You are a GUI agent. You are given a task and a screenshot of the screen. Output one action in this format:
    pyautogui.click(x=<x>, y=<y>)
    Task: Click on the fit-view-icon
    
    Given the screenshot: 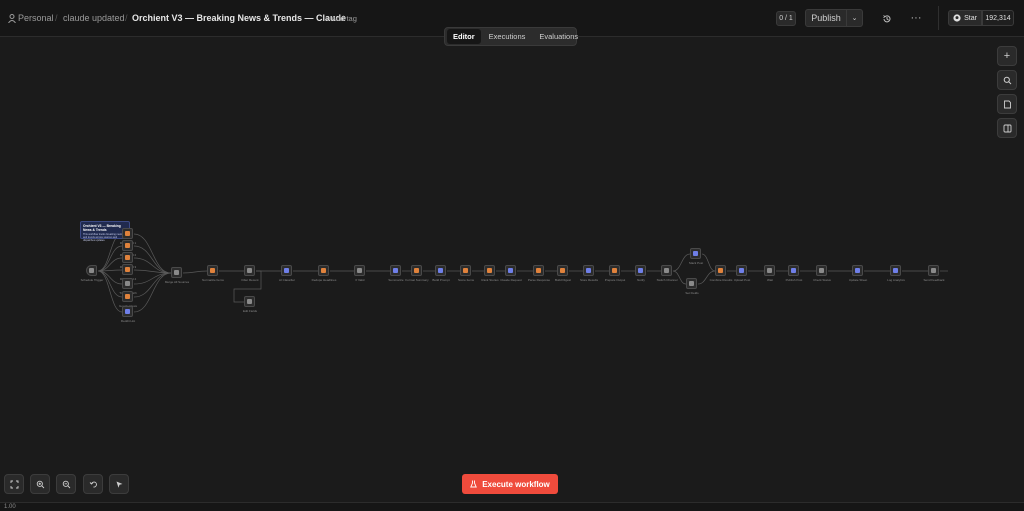 What is the action you would take?
    pyautogui.click(x=14, y=484)
    